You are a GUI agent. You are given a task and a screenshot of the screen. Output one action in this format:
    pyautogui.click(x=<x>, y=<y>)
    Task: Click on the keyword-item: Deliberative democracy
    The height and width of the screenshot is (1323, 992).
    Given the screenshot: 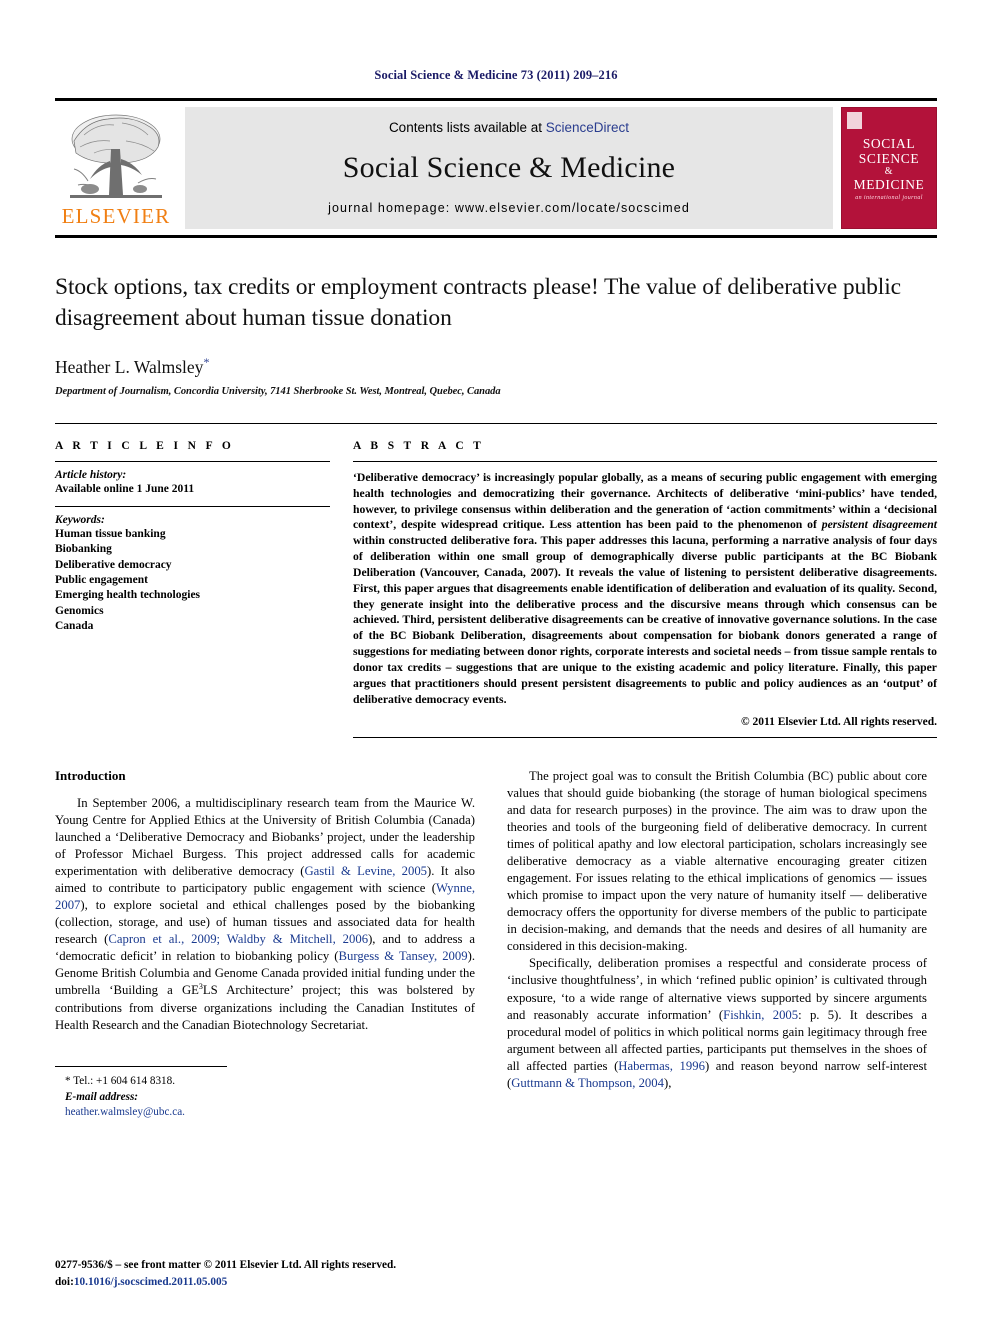 What is the action you would take?
    pyautogui.click(x=113, y=564)
    